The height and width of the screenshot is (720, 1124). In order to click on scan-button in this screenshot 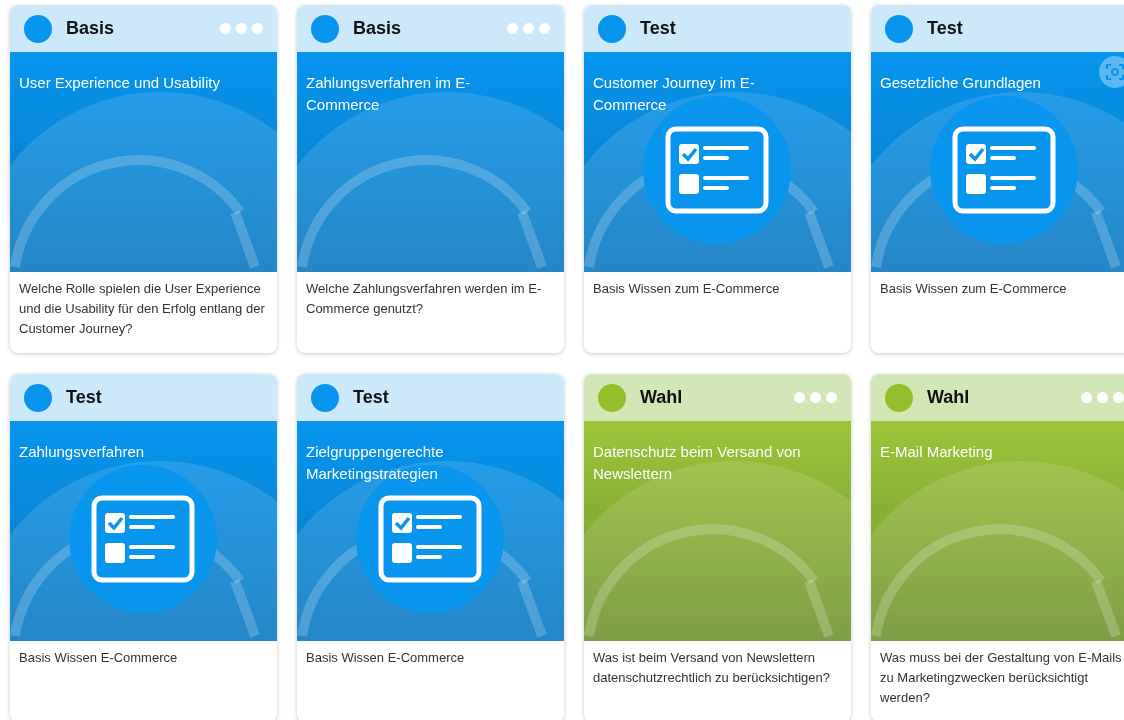, I will do `click(1111, 72)`.